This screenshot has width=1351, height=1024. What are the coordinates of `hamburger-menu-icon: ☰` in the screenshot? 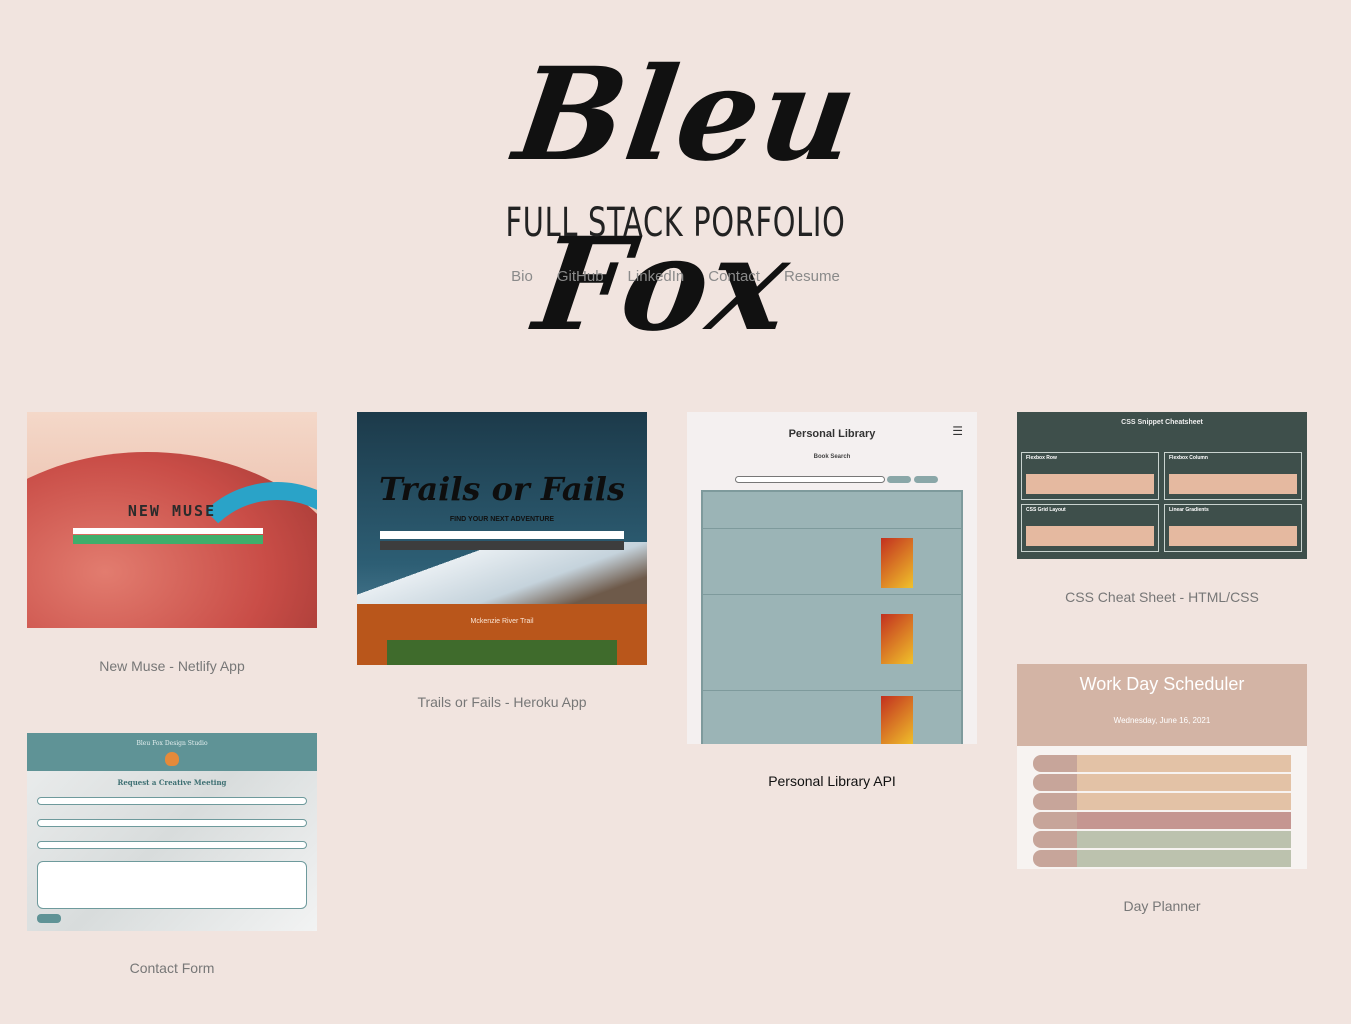 It's located at (957, 431).